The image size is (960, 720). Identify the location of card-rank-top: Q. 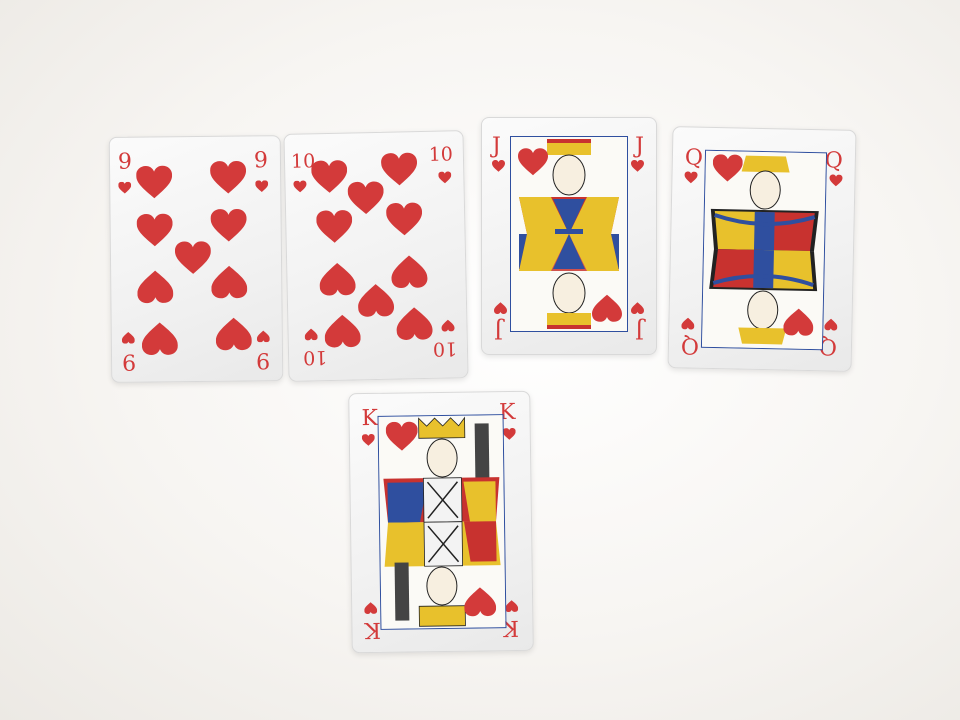
(694, 158).